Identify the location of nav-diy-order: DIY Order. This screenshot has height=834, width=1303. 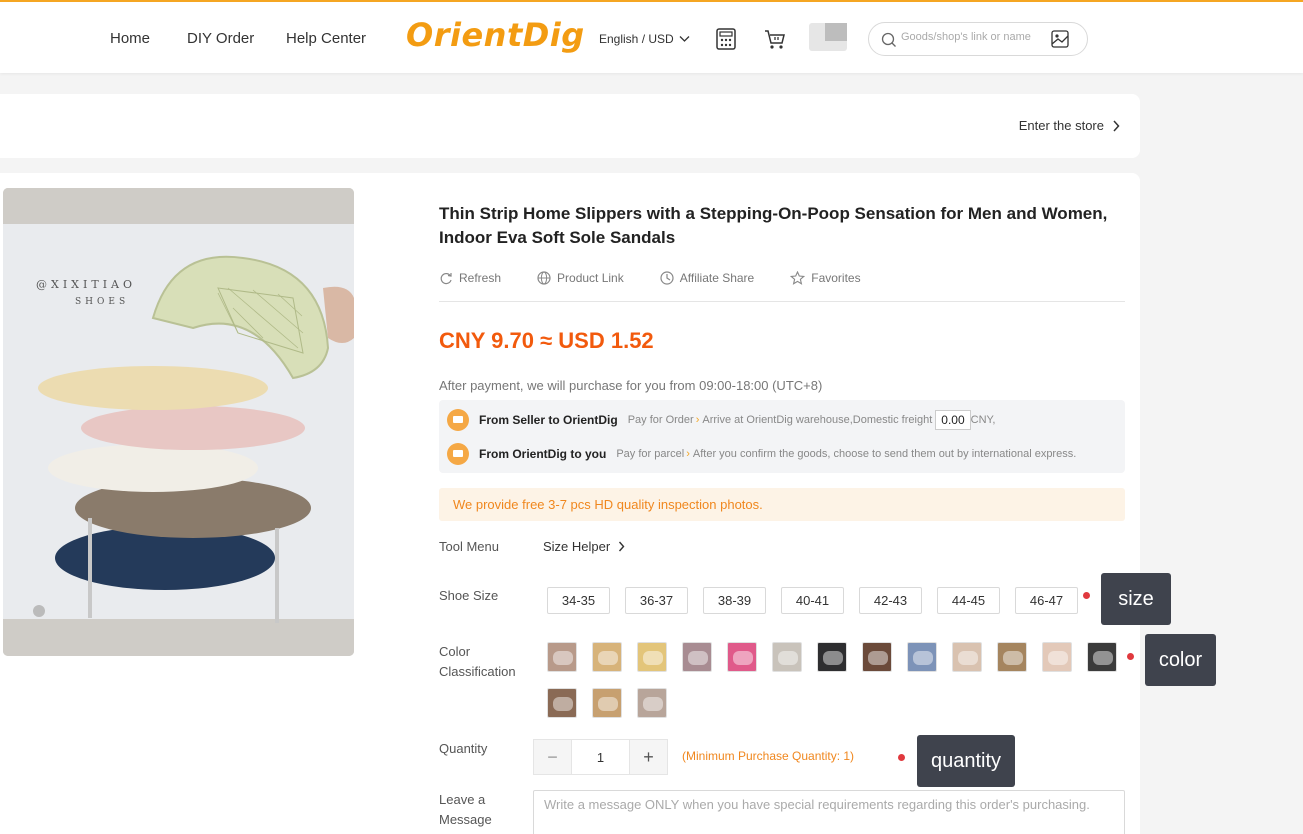
(220, 38).